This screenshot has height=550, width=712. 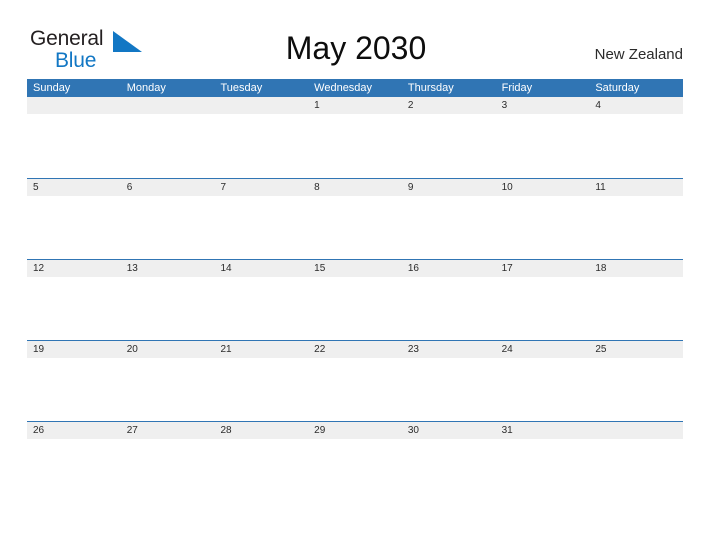 I want to click on day-cell: 31, so click(x=542, y=462).